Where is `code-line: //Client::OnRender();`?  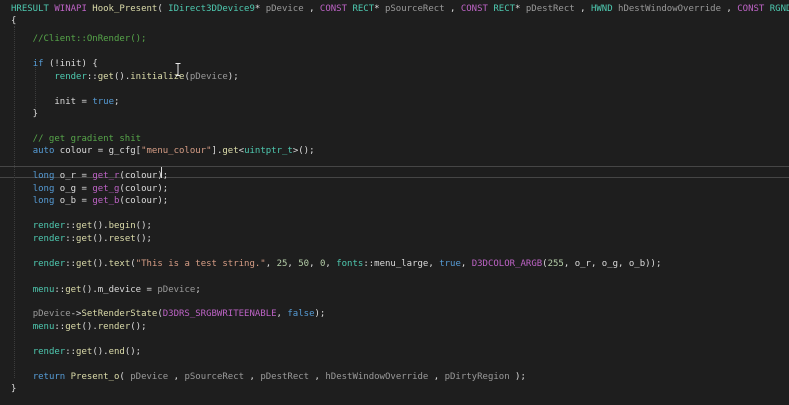 code-line: //Client::OnRender(); is located at coordinates (79, 39).